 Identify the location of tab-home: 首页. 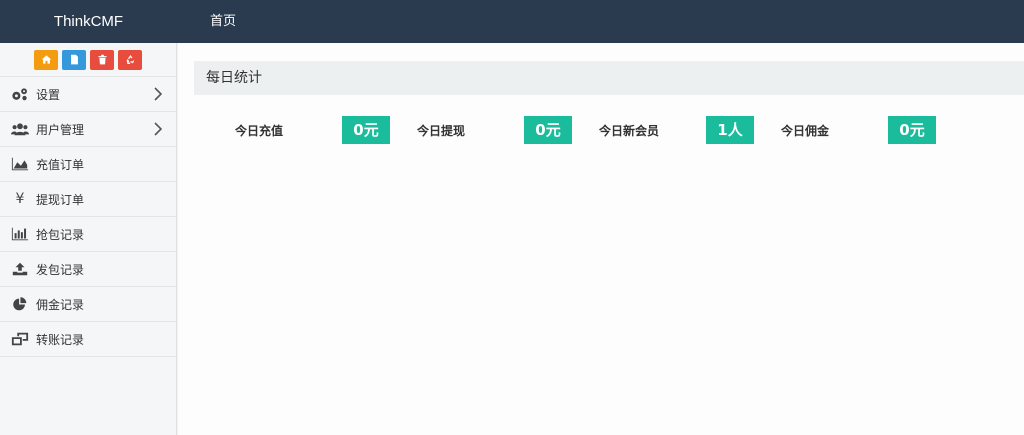
(223, 21).